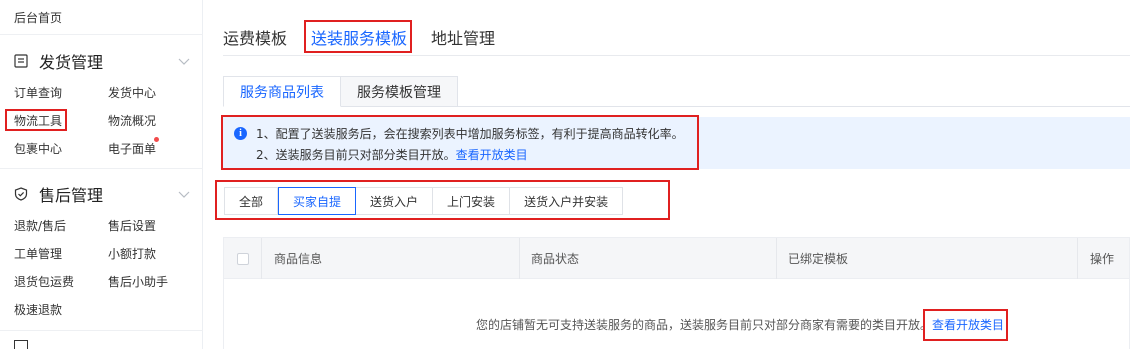  What do you see at coordinates (38, 309) in the screenshot?
I see `sidebar-item-fast-refund: 极速退款` at bounding box center [38, 309].